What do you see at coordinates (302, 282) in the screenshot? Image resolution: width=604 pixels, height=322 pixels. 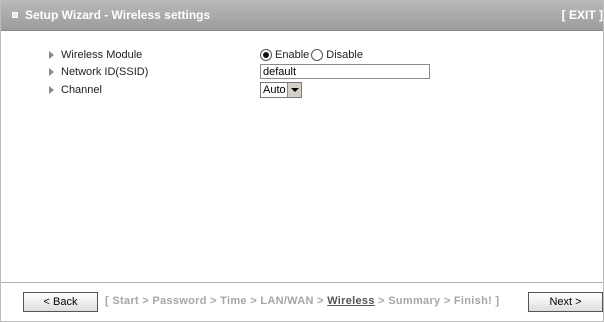 I see `footer-divider` at bounding box center [302, 282].